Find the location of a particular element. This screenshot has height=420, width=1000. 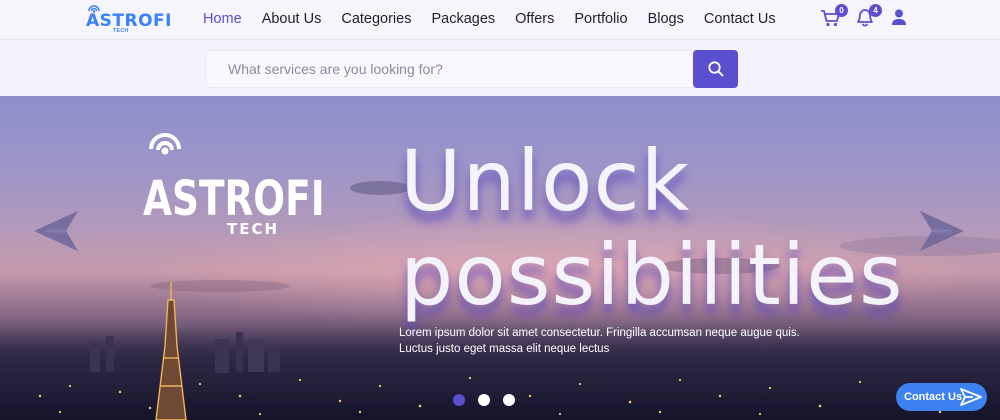

search-icon is located at coordinates (715, 69).